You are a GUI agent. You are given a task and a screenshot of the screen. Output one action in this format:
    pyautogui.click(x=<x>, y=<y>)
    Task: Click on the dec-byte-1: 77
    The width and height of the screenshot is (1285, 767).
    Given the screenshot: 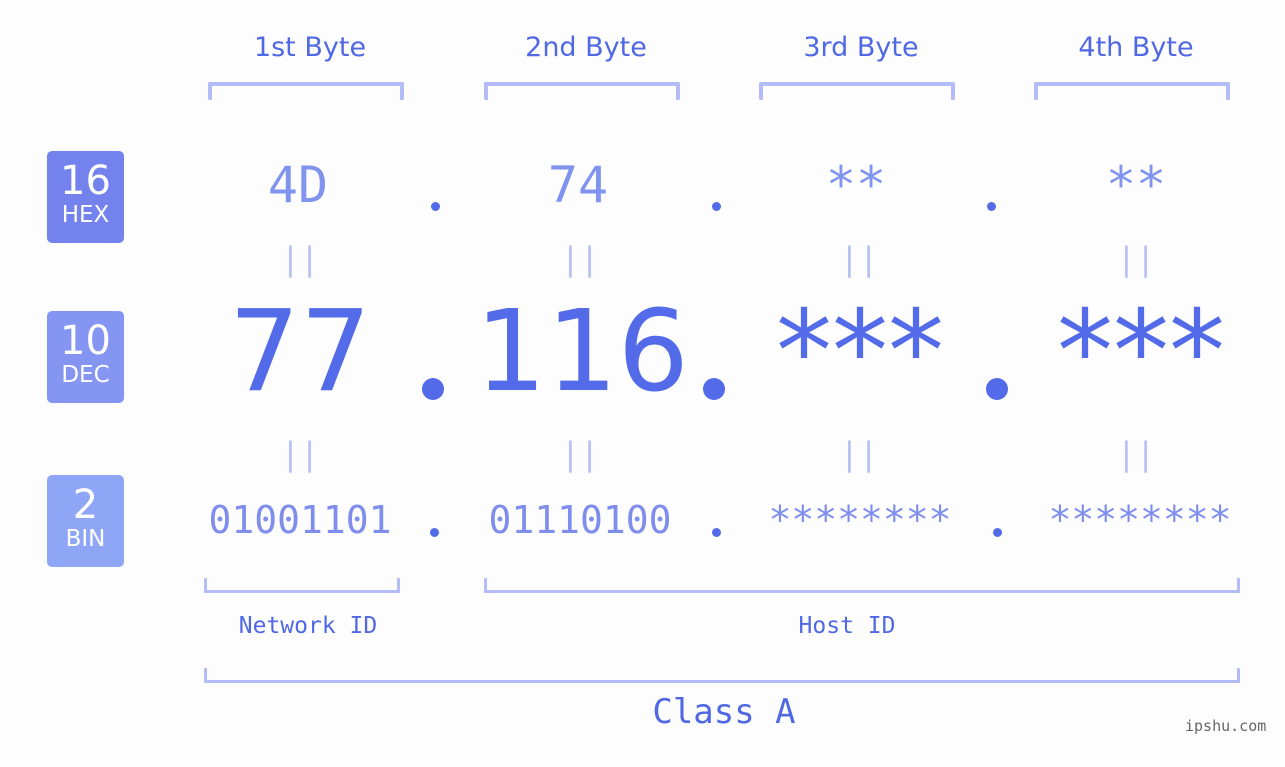 What is the action you would take?
    pyautogui.click(x=300, y=352)
    